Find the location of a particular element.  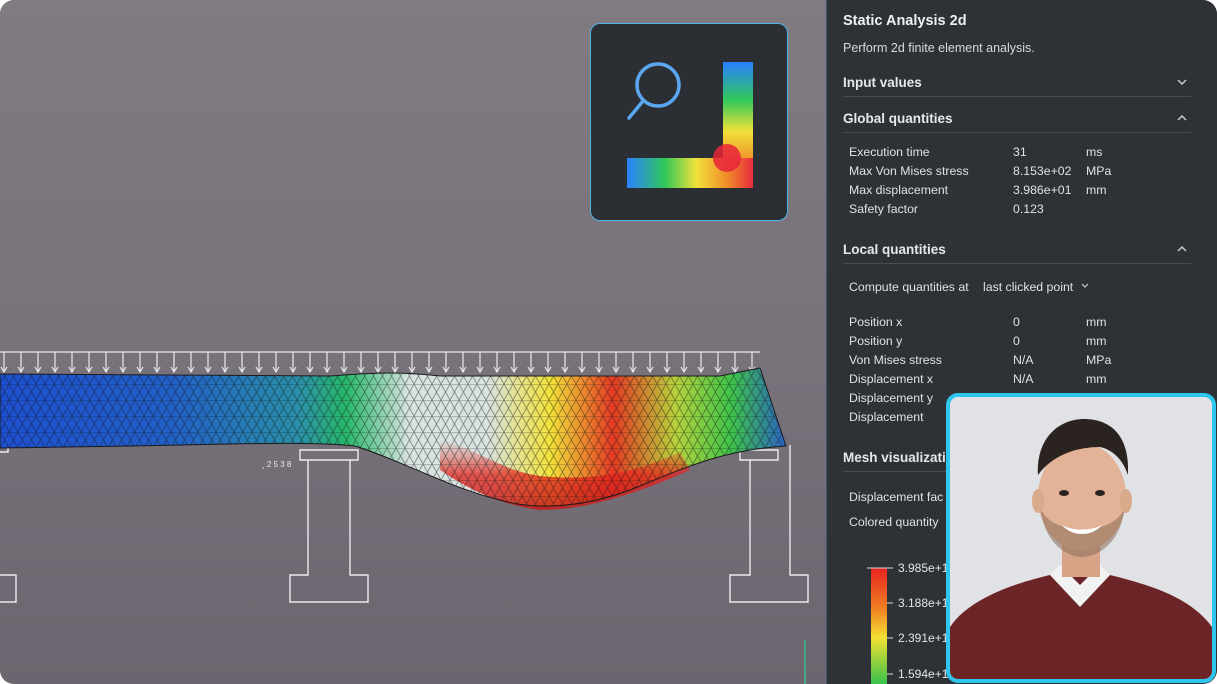

section-local-quantities: Local quantities is located at coordinates (1017, 251).